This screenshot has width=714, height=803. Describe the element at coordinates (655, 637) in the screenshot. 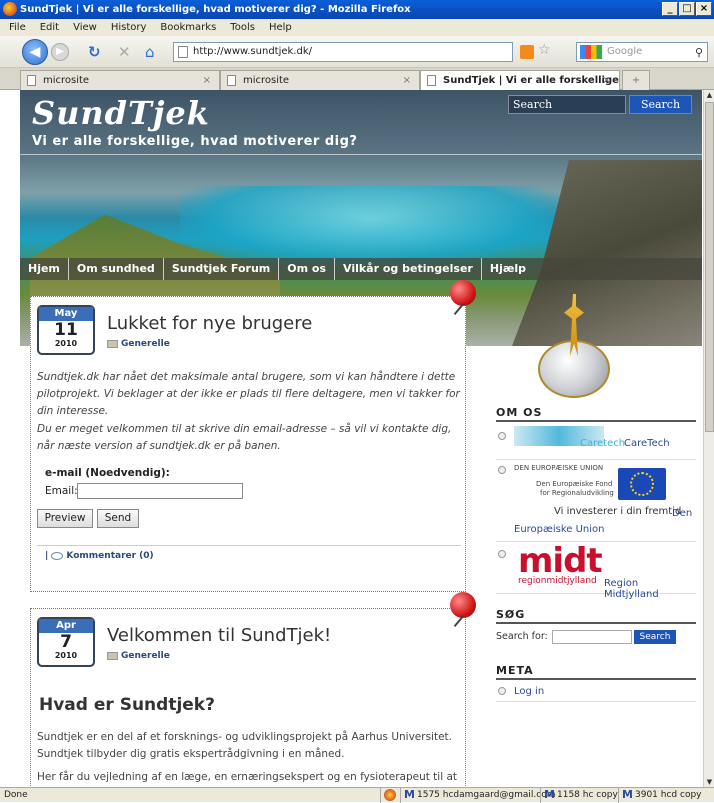

I see `sidebar-search-button: Search` at that location.